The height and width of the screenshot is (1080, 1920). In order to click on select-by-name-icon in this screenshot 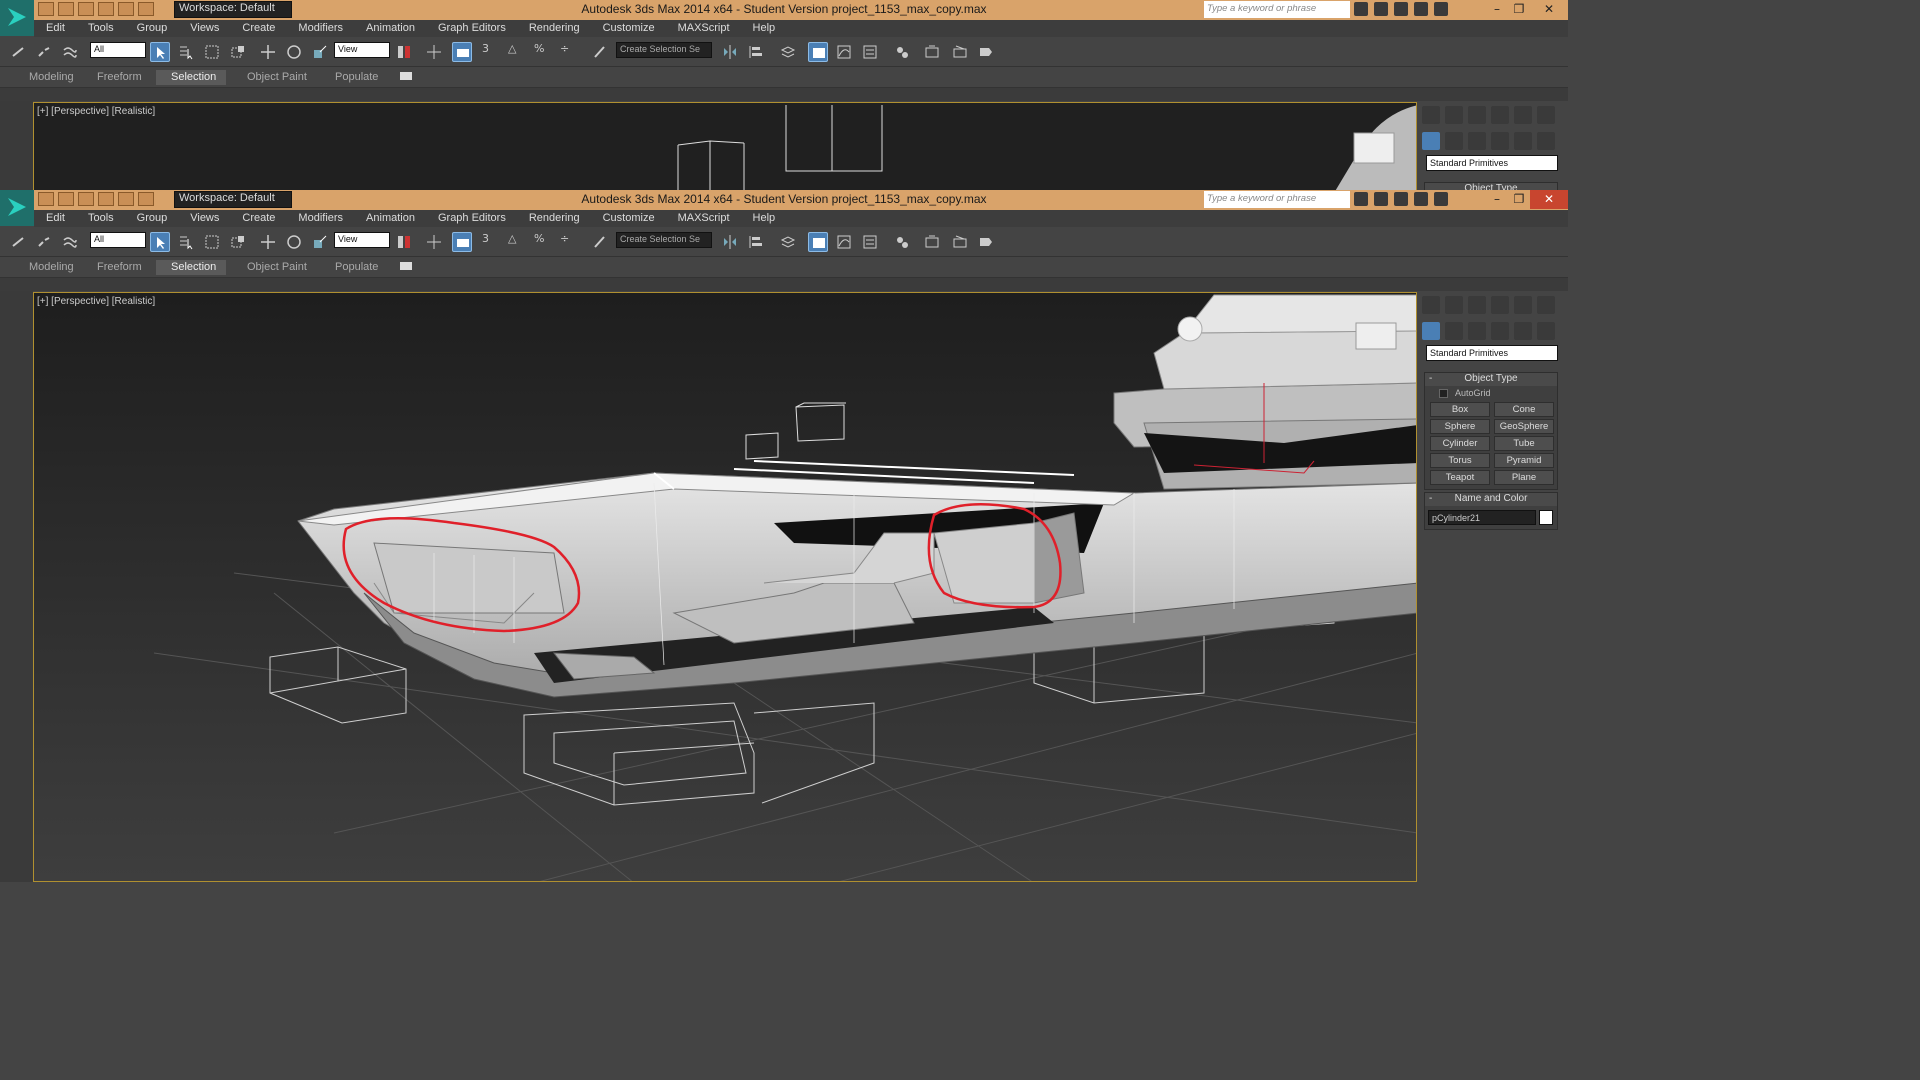, I will do `click(186, 52)`.